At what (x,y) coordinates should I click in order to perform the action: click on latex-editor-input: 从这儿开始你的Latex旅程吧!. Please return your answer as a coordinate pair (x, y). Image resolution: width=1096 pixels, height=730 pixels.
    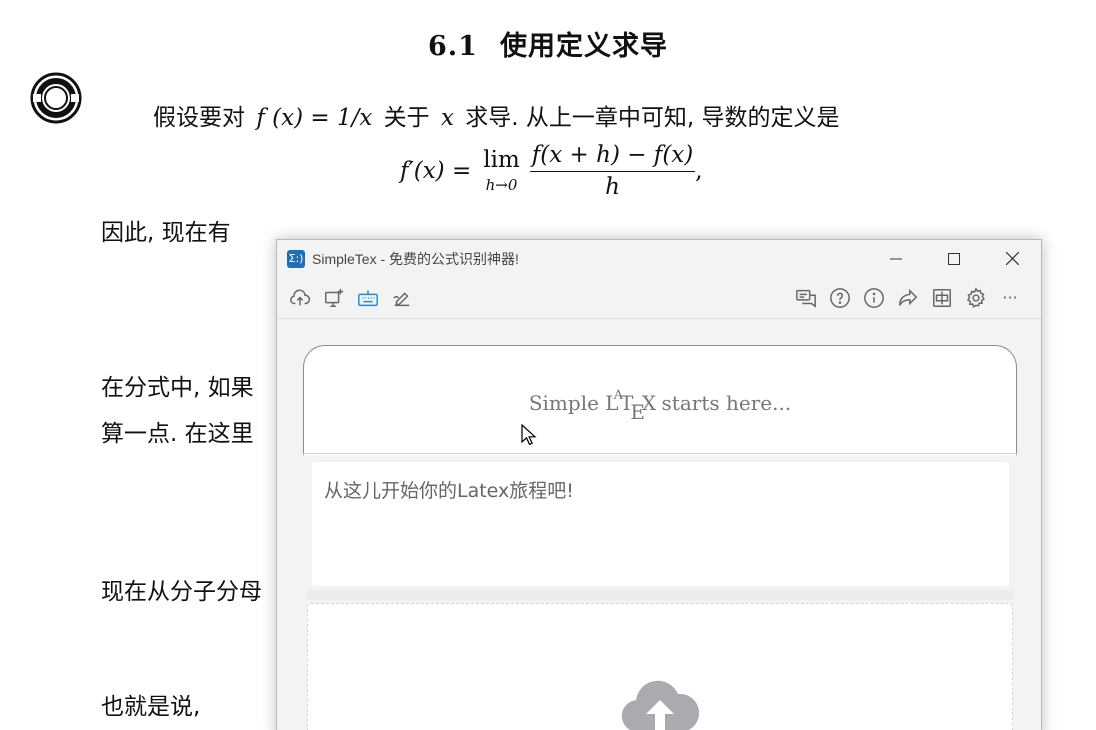
    Looking at the image, I should click on (660, 524).